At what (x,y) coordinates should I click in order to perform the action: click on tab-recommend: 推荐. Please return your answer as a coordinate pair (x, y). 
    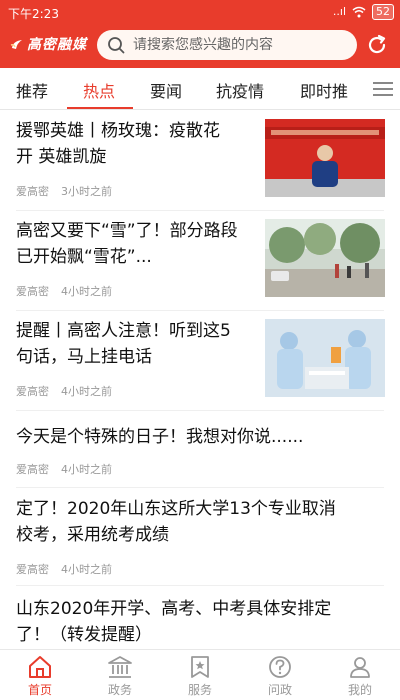
    Looking at the image, I should click on (32, 90).